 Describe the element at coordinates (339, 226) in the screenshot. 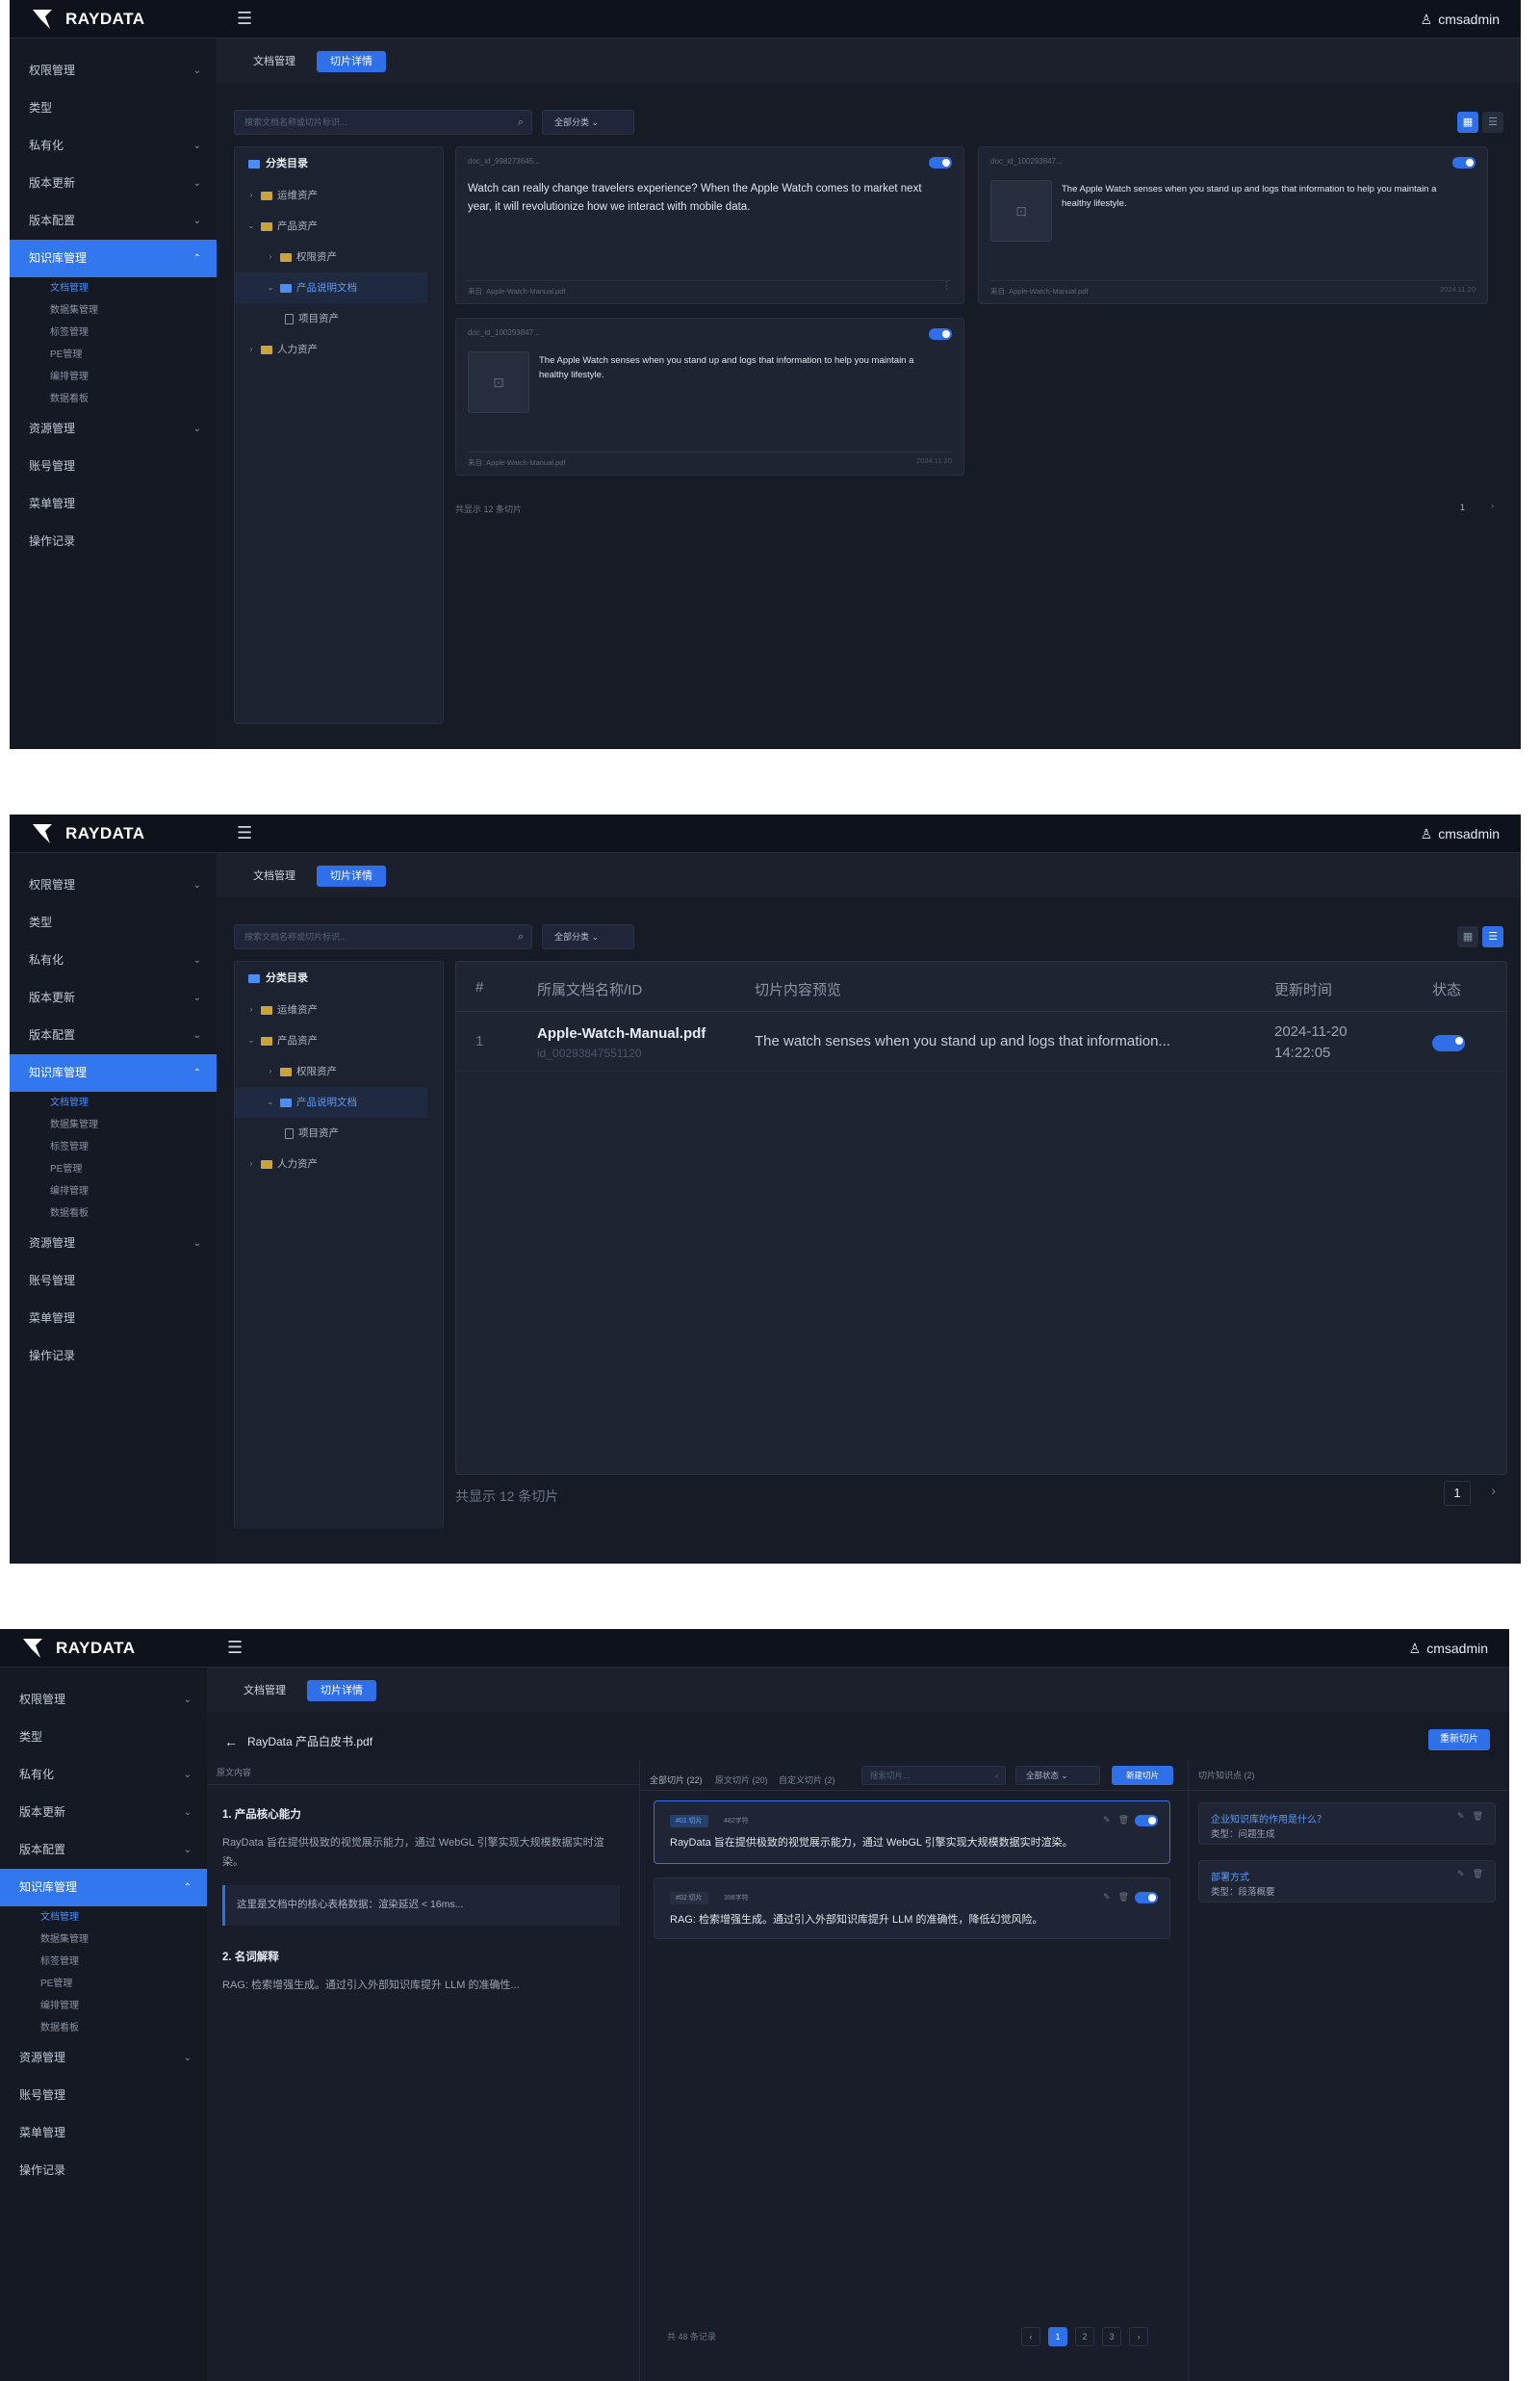

I see `tree-node: ⌄ 产品资产` at that location.